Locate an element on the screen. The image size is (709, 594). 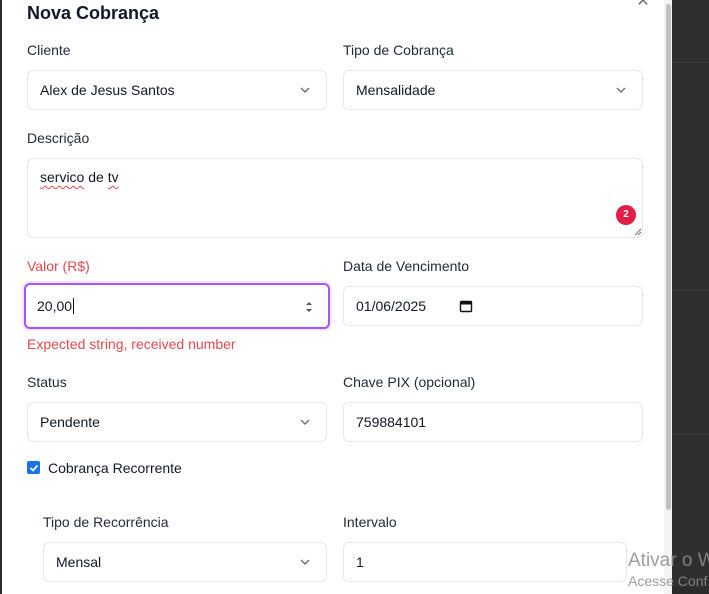
text-cursor is located at coordinates (74, 306).